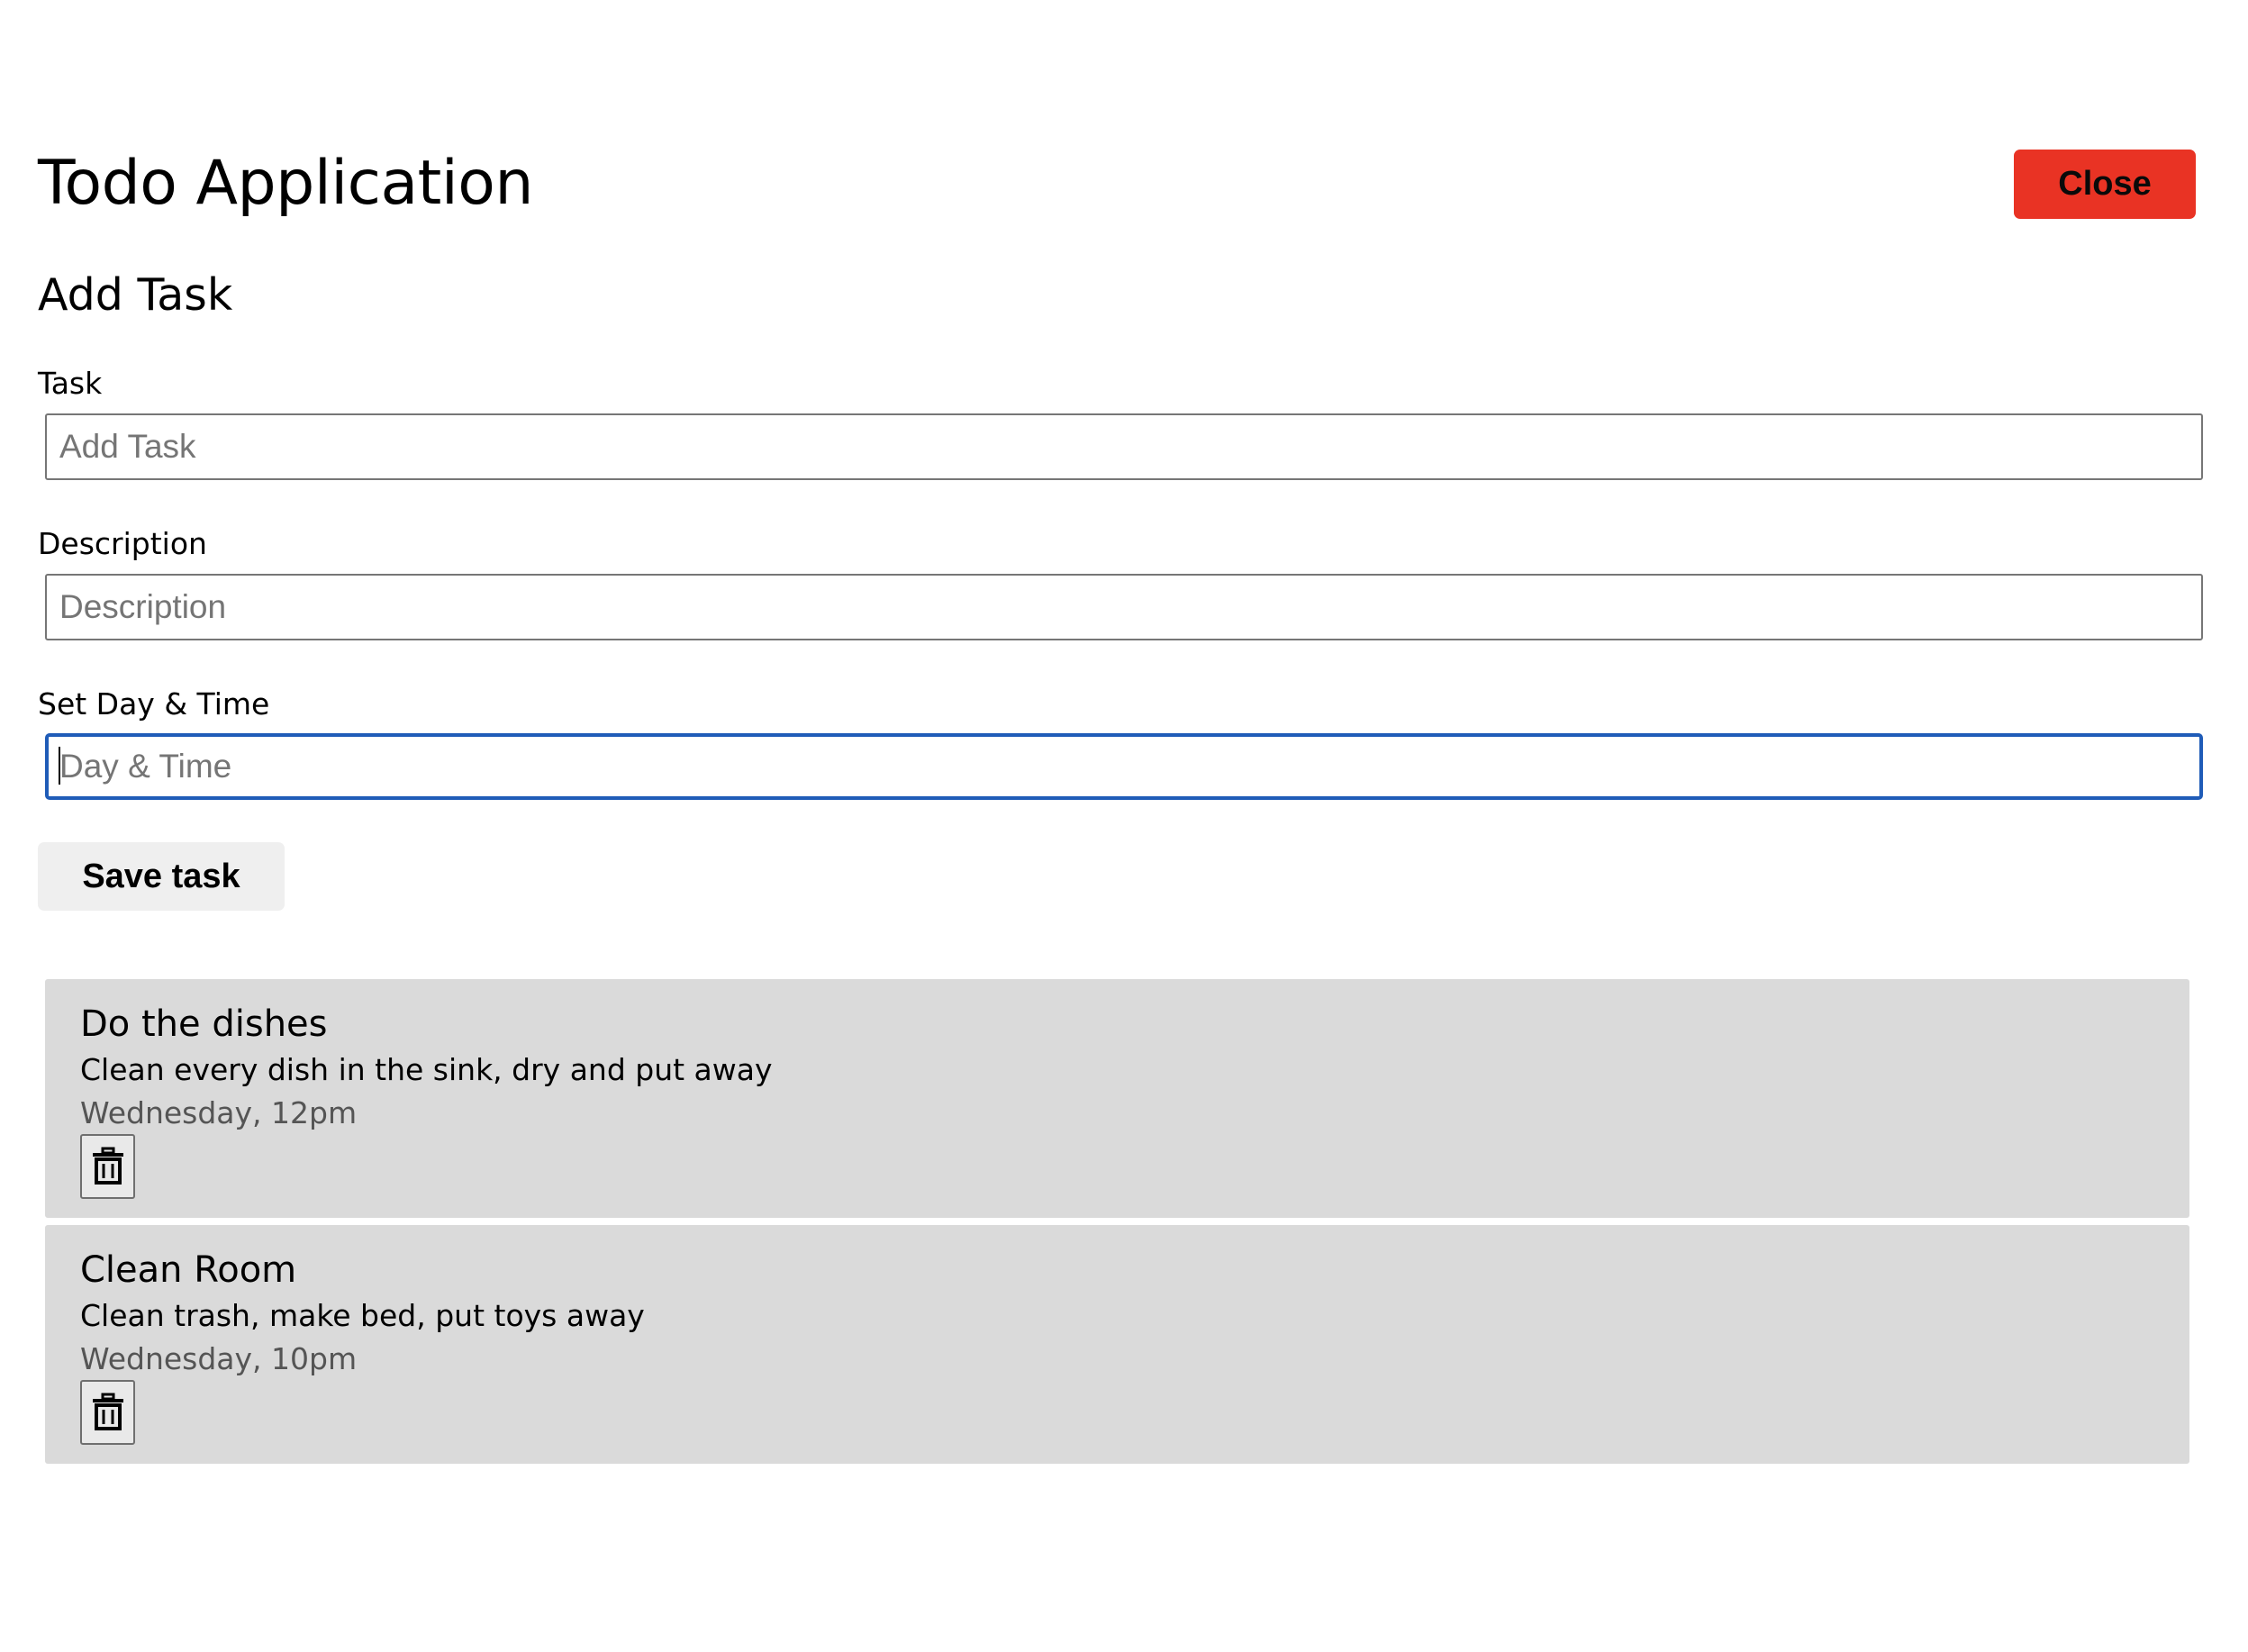 Image resolution: width=2248 pixels, height=1652 pixels. What do you see at coordinates (70, 383) in the screenshot?
I see `task-label: Task` at bounding box center [70, 383].